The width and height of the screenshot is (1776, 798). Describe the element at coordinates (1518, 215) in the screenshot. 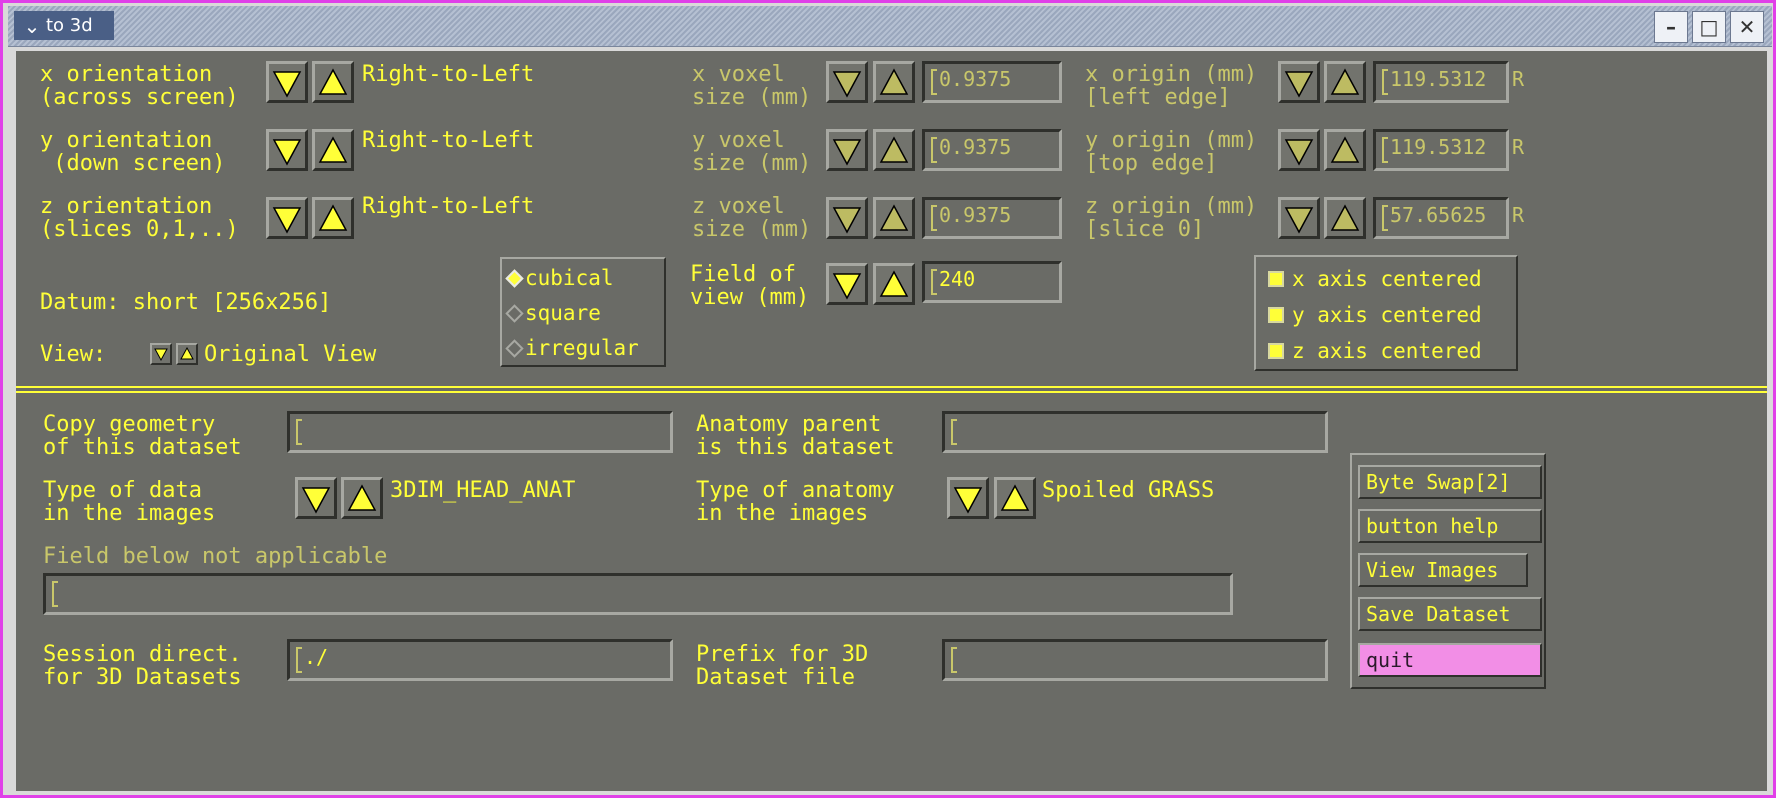

I see `z-origin-side: R` at that location.